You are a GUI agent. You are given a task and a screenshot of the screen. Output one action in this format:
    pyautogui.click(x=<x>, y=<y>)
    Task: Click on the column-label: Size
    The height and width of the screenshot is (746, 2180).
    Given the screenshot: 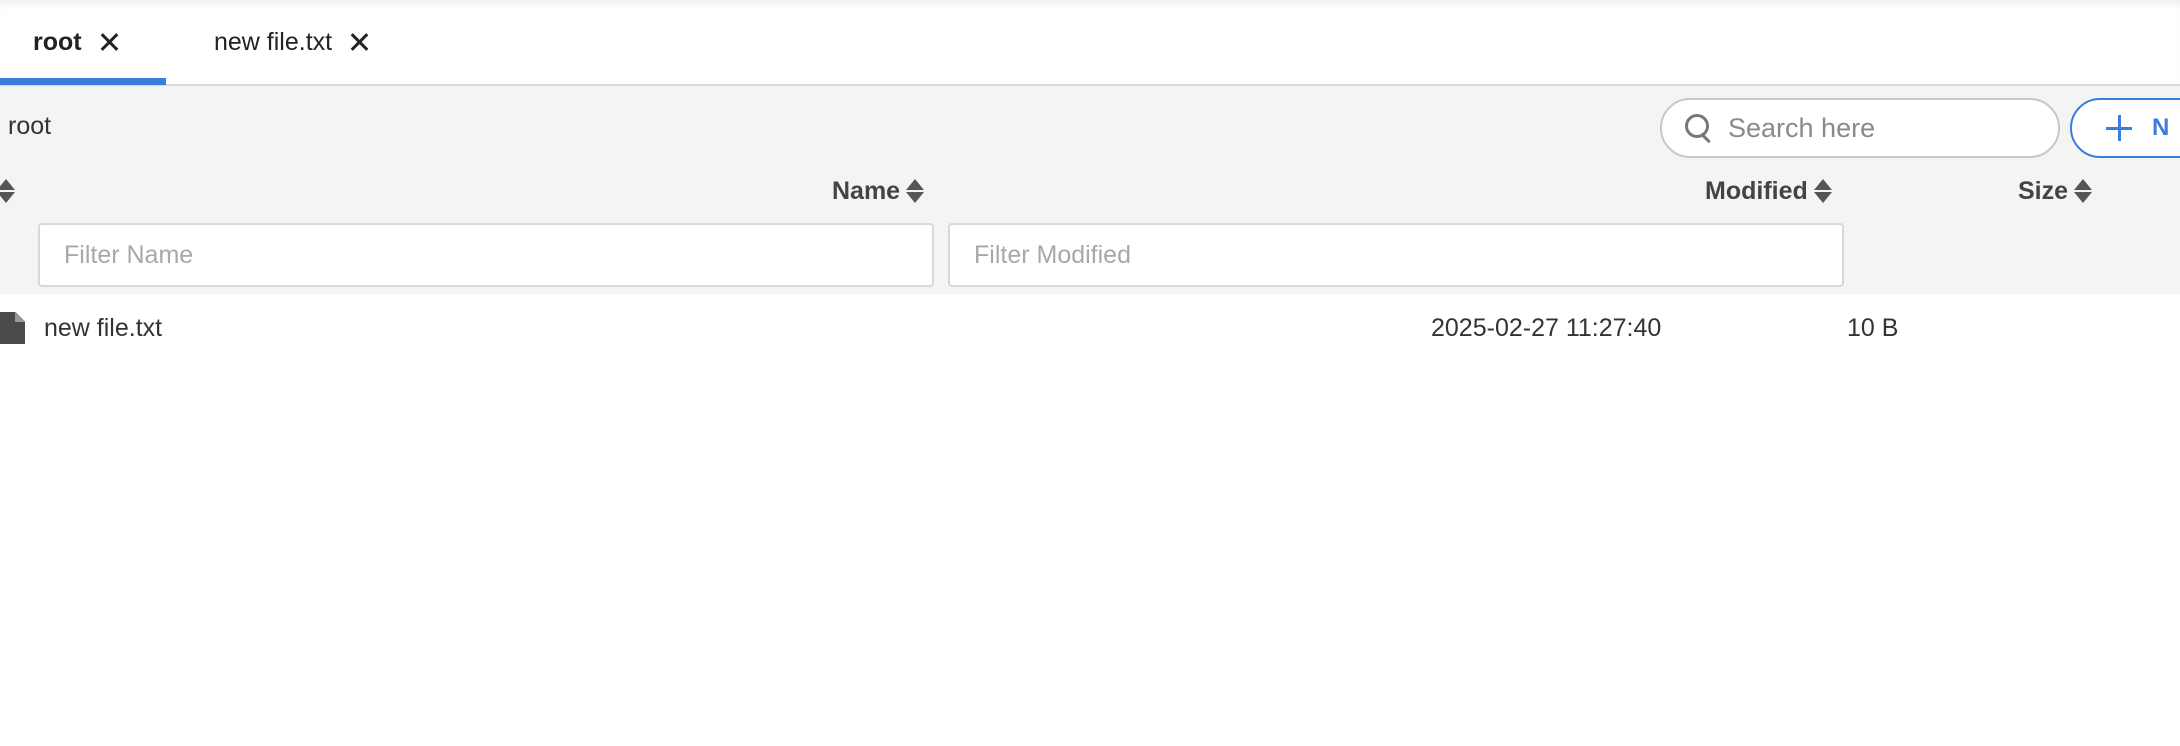 What is the action you would take?
    pyautogui.click(x=2043, y=190)
    